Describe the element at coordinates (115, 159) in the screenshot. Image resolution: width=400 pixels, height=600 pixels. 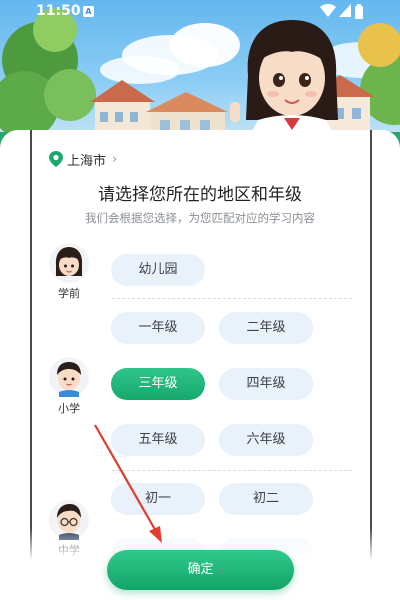
I see `chevron-right-icon: ›` at that location.